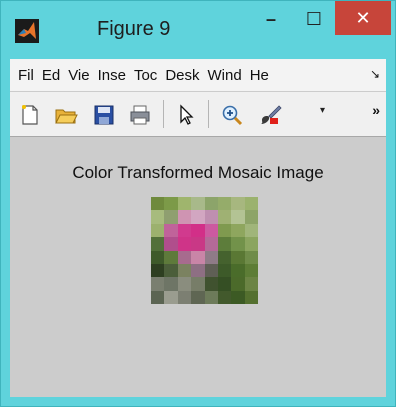  I want to click on brush-dropdown-icon: ▾, so click(322, 110).